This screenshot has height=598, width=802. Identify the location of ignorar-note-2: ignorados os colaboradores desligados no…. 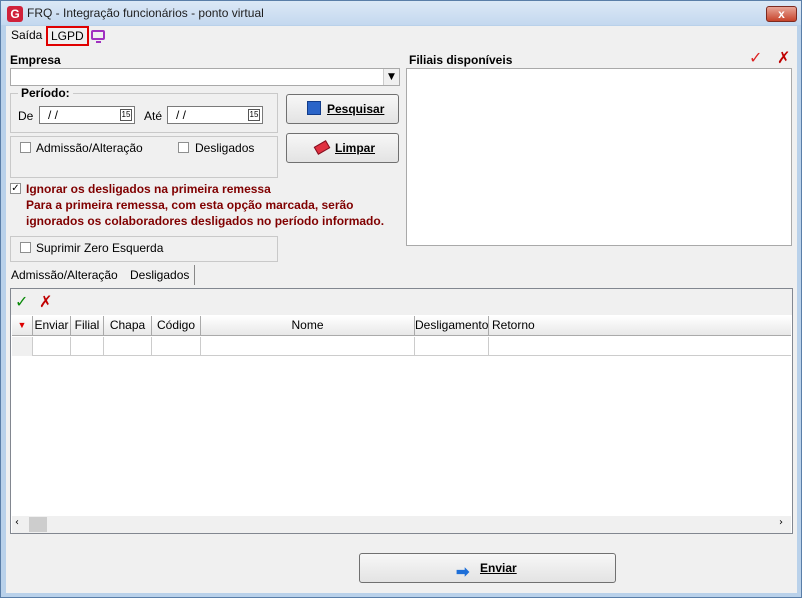
(205, 221).